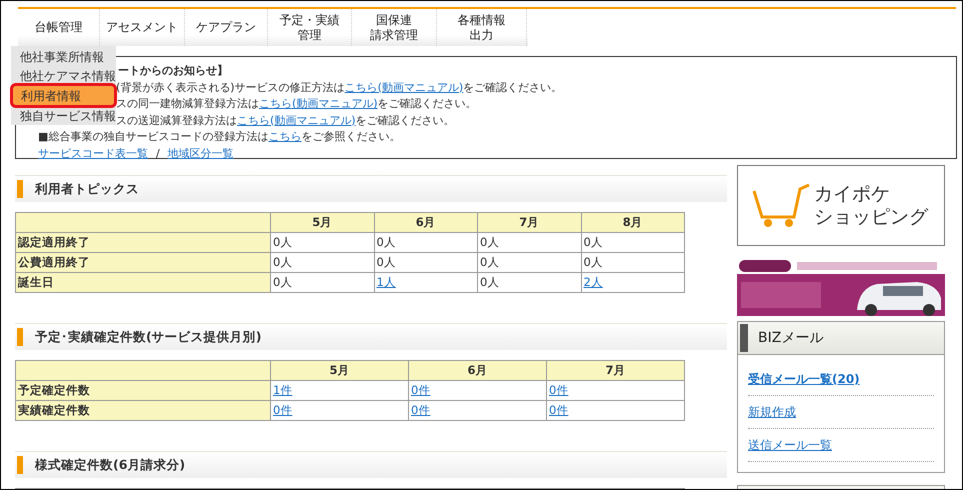 This screenshot has height=490, width=963. Describe the element at coordinates (791, 338) in the screenshot. I see `panel-title: BIZメール` at that location.